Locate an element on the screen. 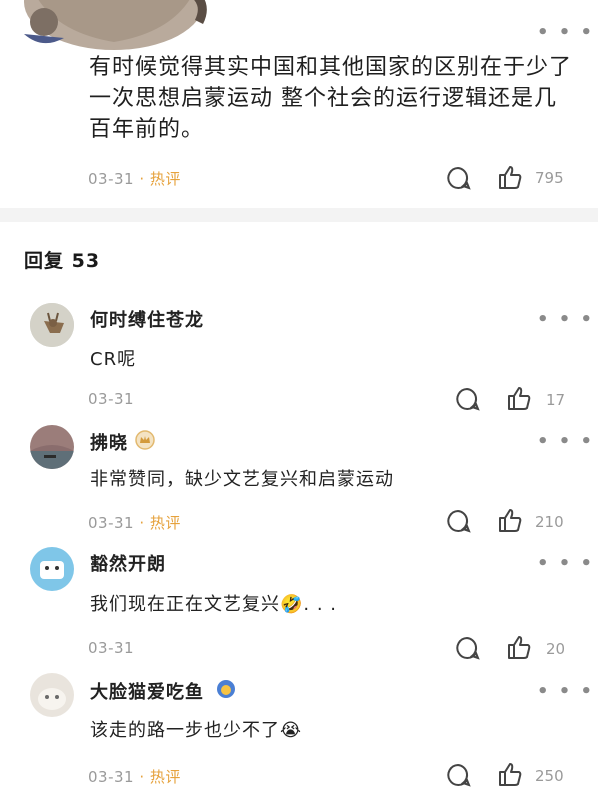 The width and height of the screenshot is (598, 800). post-date: 03-31 is located at coordinates (111, 179).